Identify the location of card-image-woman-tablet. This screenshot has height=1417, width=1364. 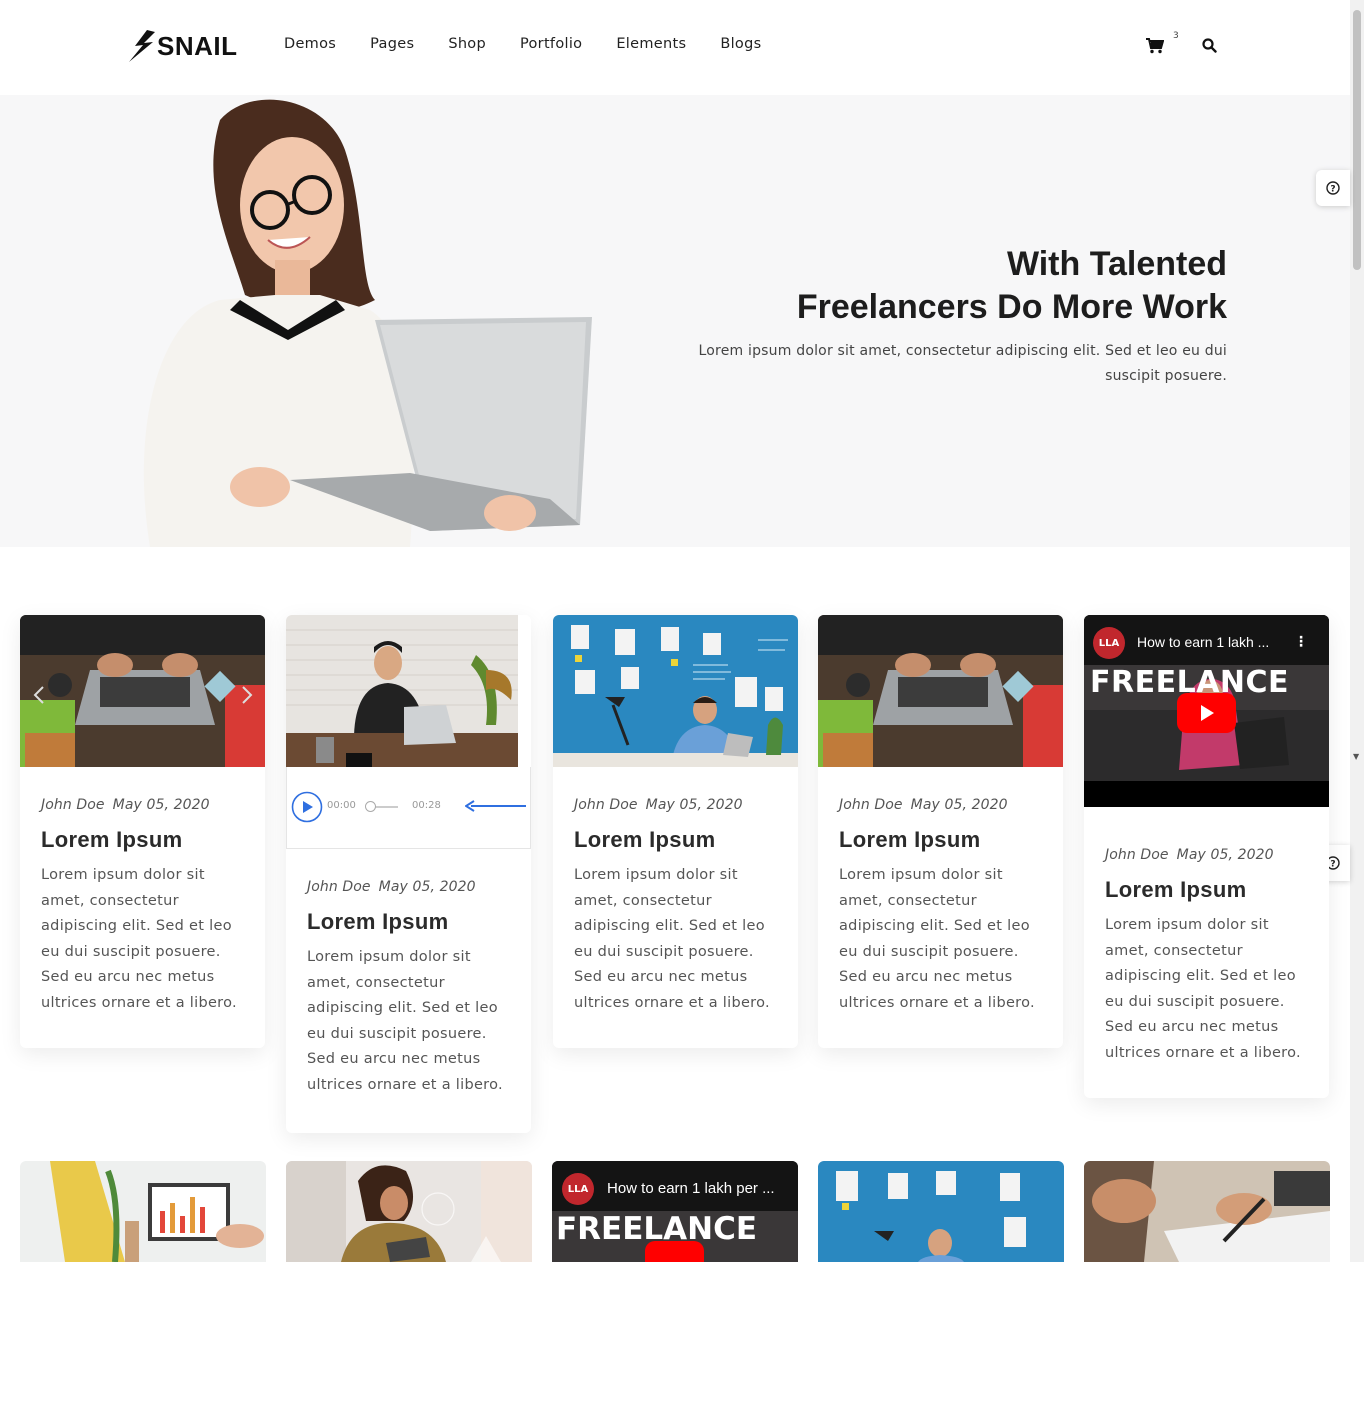
(409, 1211).